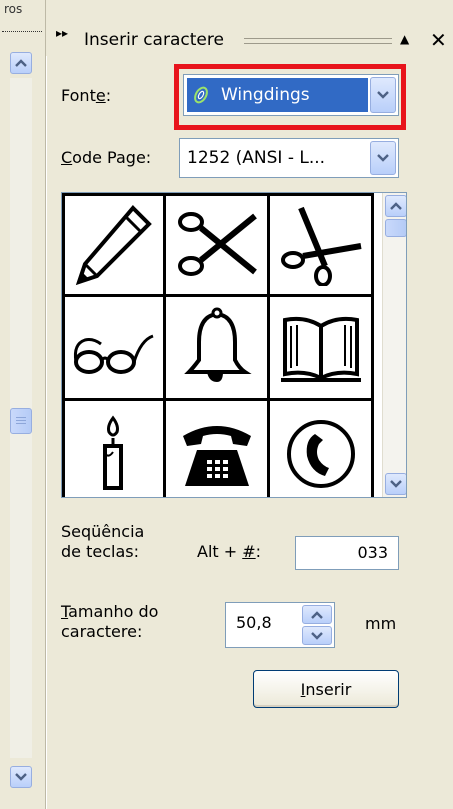  What do you see at coordinates (290, 97) in the screenshot?
I see `font-highlight-box` at bounding box center [290, 97].